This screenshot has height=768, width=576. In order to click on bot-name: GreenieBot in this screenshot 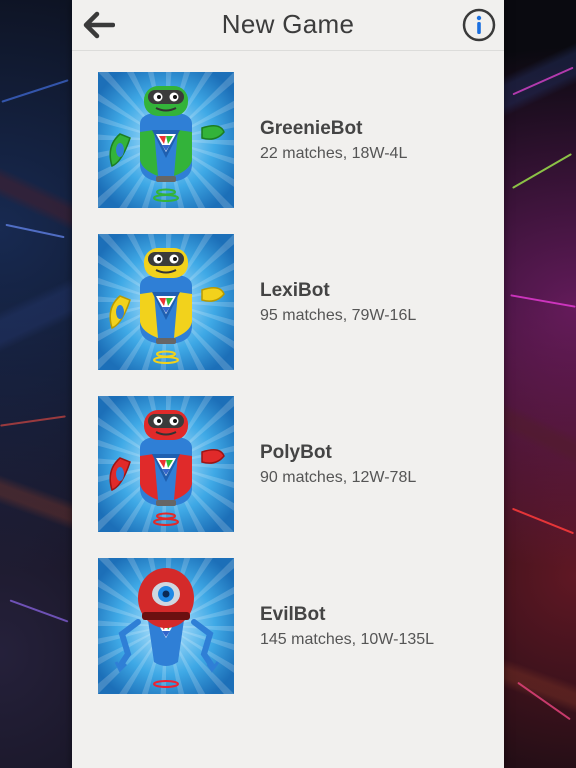, I will do `click(311, 128)`.